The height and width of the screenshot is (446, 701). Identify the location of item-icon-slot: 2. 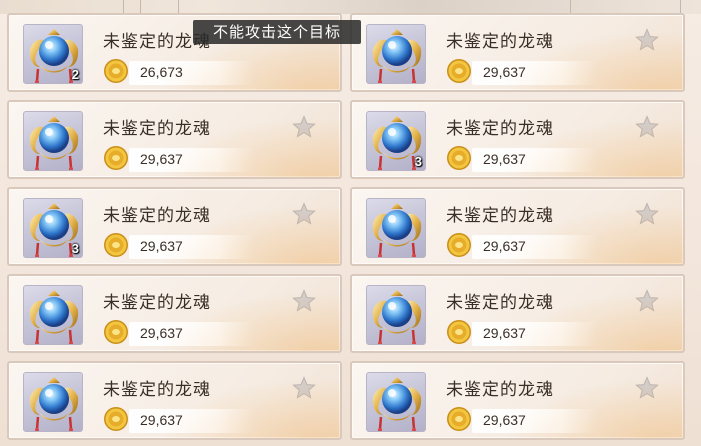
(53, 54).